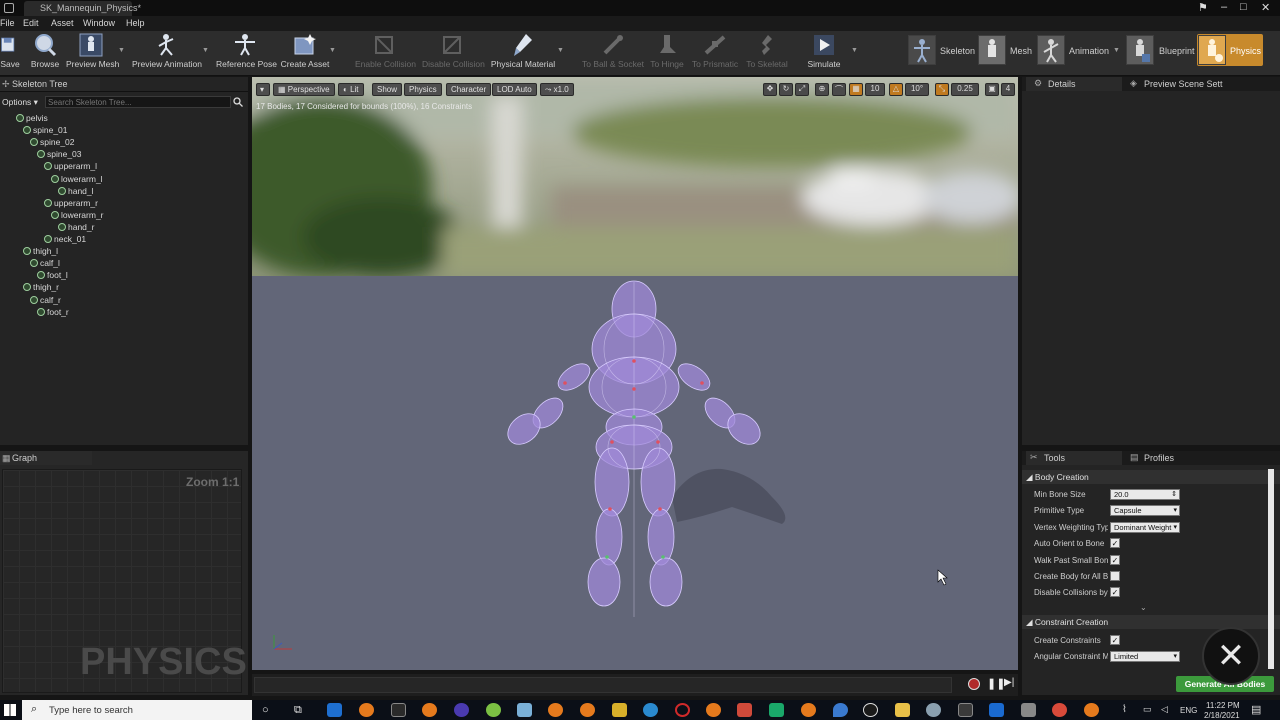  What do you see at coordinates (469, 89) in the screenshot?
I see `character-button: Character` at bounding box center [469, 89].